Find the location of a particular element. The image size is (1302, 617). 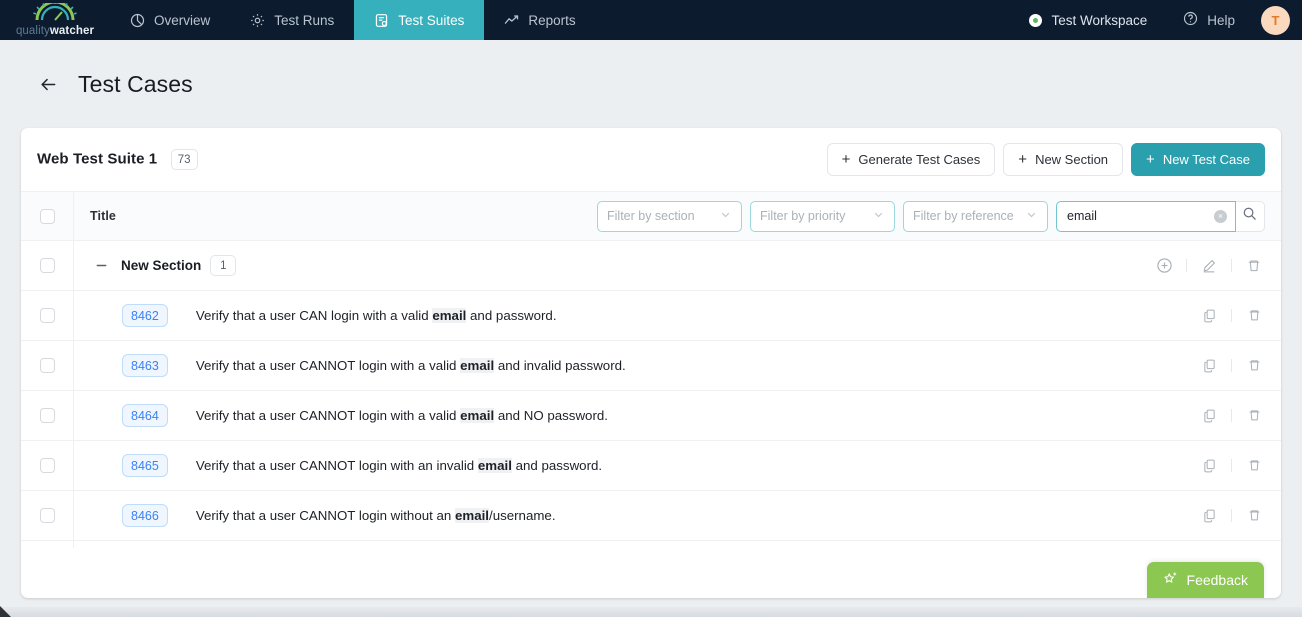

chevron-down-icon is located at coordinates (725, 216).